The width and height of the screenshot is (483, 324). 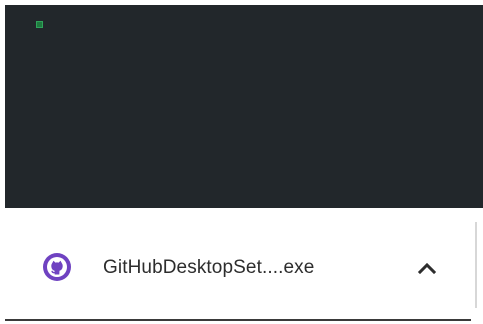 I want to click on chevron-up-icon, so click(x=427, y=268).